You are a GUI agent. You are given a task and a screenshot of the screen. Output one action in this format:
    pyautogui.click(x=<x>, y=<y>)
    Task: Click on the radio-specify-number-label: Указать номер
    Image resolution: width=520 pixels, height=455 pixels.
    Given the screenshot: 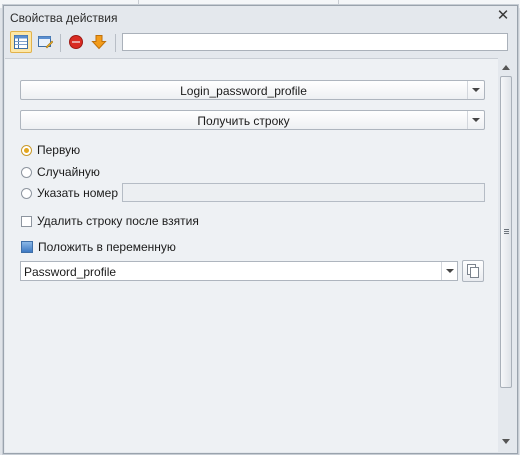 What is the action you would take?
    pyautogui.click(x=78, y=193)
    